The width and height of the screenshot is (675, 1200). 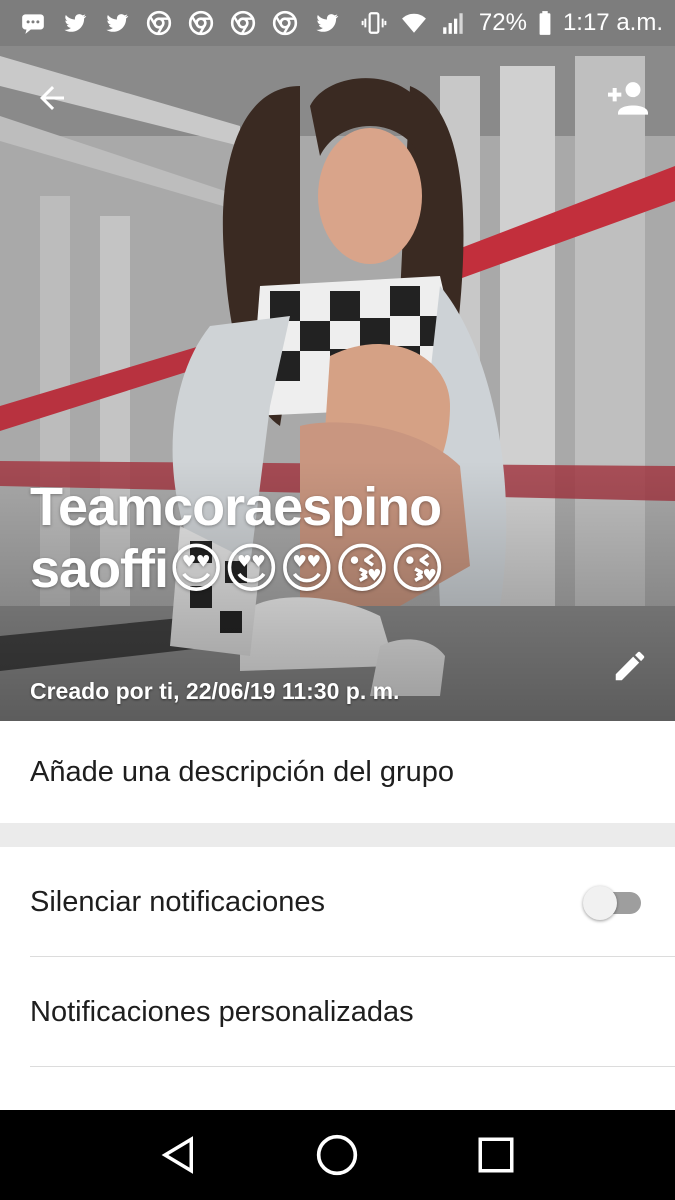 I want to click on toggle-thumb, so click(x=600, y=903).